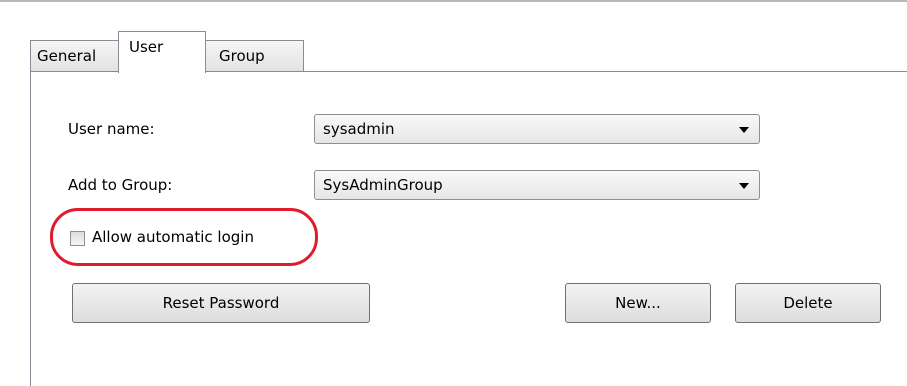 The height and width of the screenshot is (386, 907). Describe the element at coordinates (75, 56) in the screenshot. I see `tab-general: General` at that location.